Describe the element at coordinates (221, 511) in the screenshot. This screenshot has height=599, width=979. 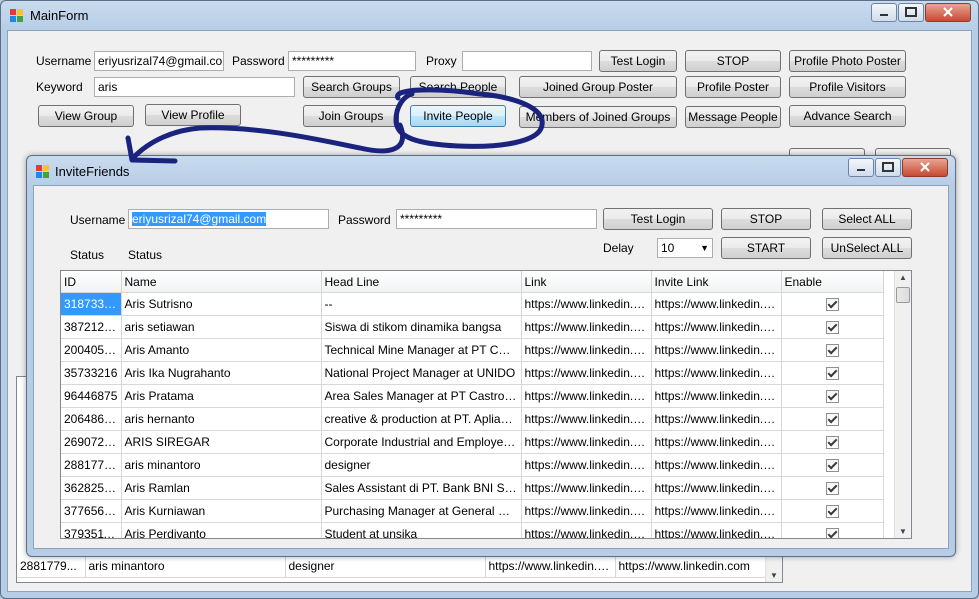
I see `cell-name: Aris Kurniawan` at that location.